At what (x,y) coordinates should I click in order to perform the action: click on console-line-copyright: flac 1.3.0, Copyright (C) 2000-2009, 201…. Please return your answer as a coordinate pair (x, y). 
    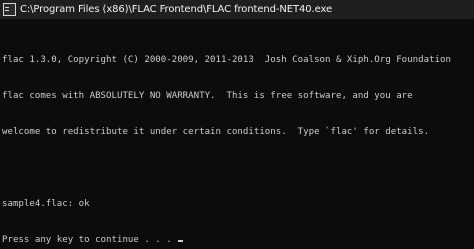
    Looking at the image, I should click on (226, 60).